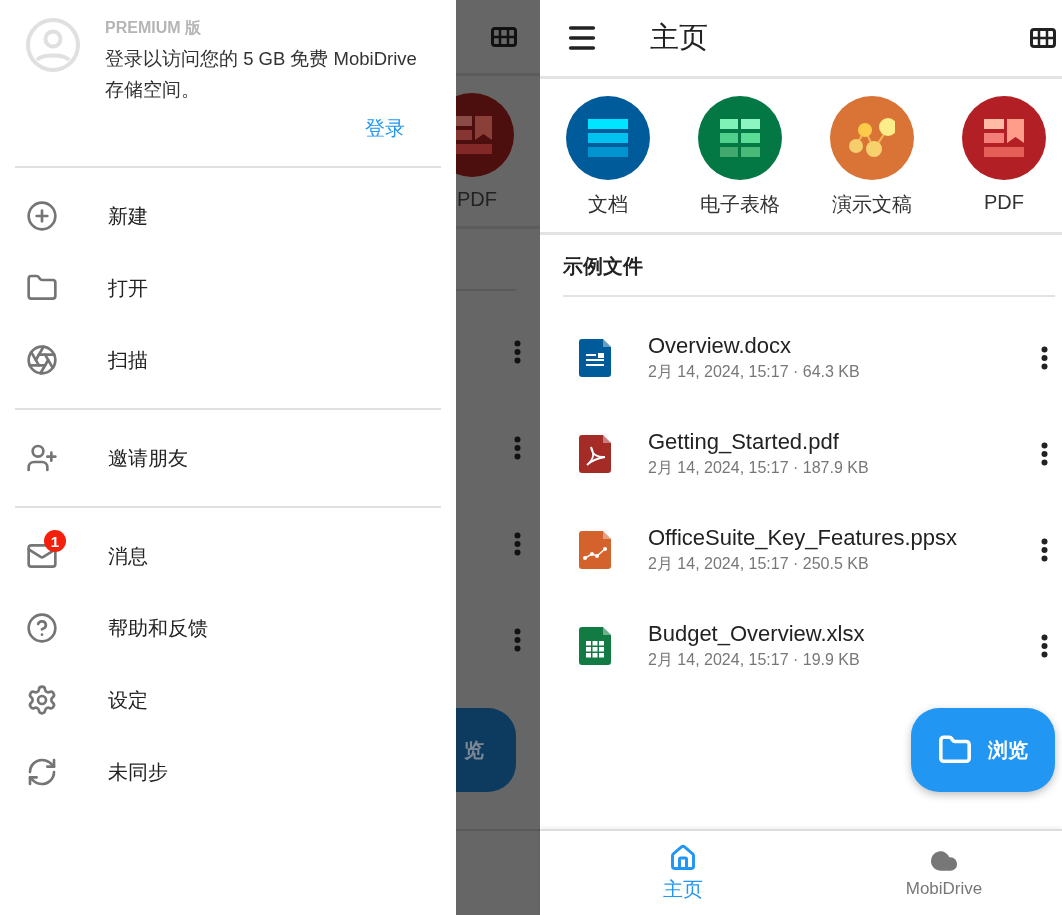  Describe the element at coordinates (228, 556) in the screenshot. I see `drawer-item: 1 消息` at that location.